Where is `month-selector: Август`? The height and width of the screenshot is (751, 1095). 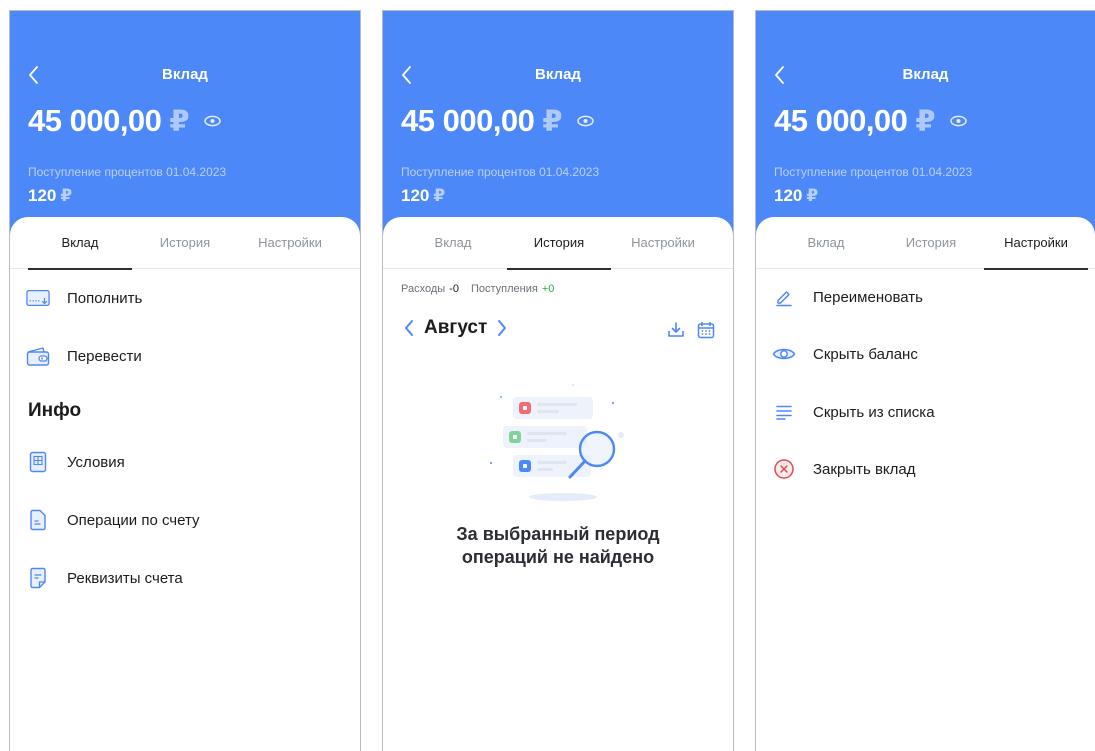
month-selector: Август is located at coordinates (455, 328).